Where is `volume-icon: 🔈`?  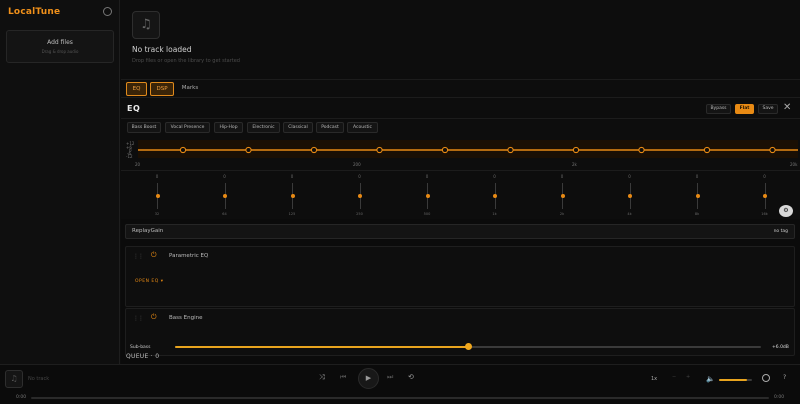 volume-icon: 🔈 is located at coordinates (710, 379).